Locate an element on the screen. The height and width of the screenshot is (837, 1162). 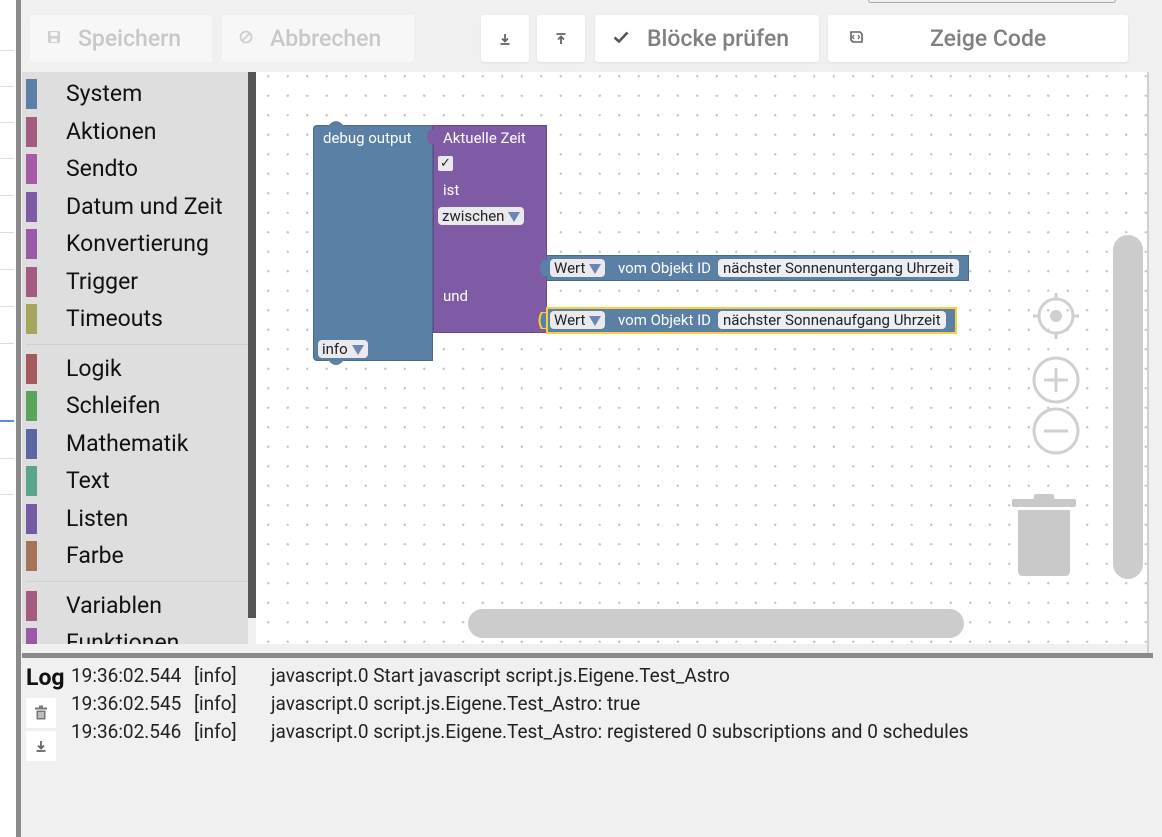
workspace-horizontal-scrollbar is located at coordinates (716, 623).